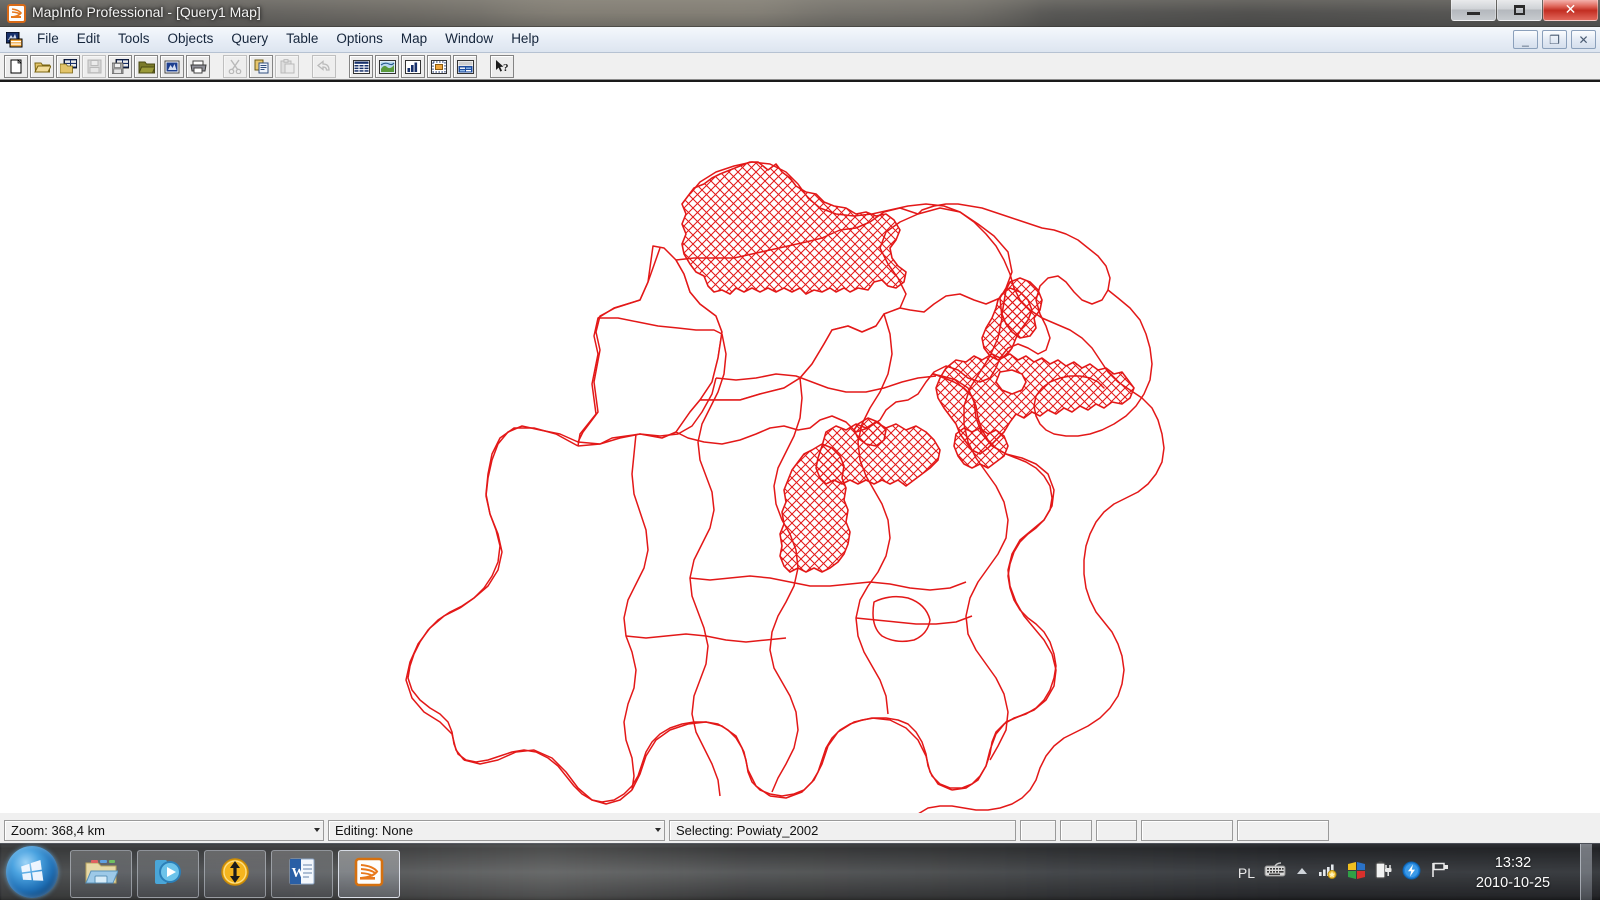 The image size is (1600, 900). I want to click on copy-icon, so click(261, 66).